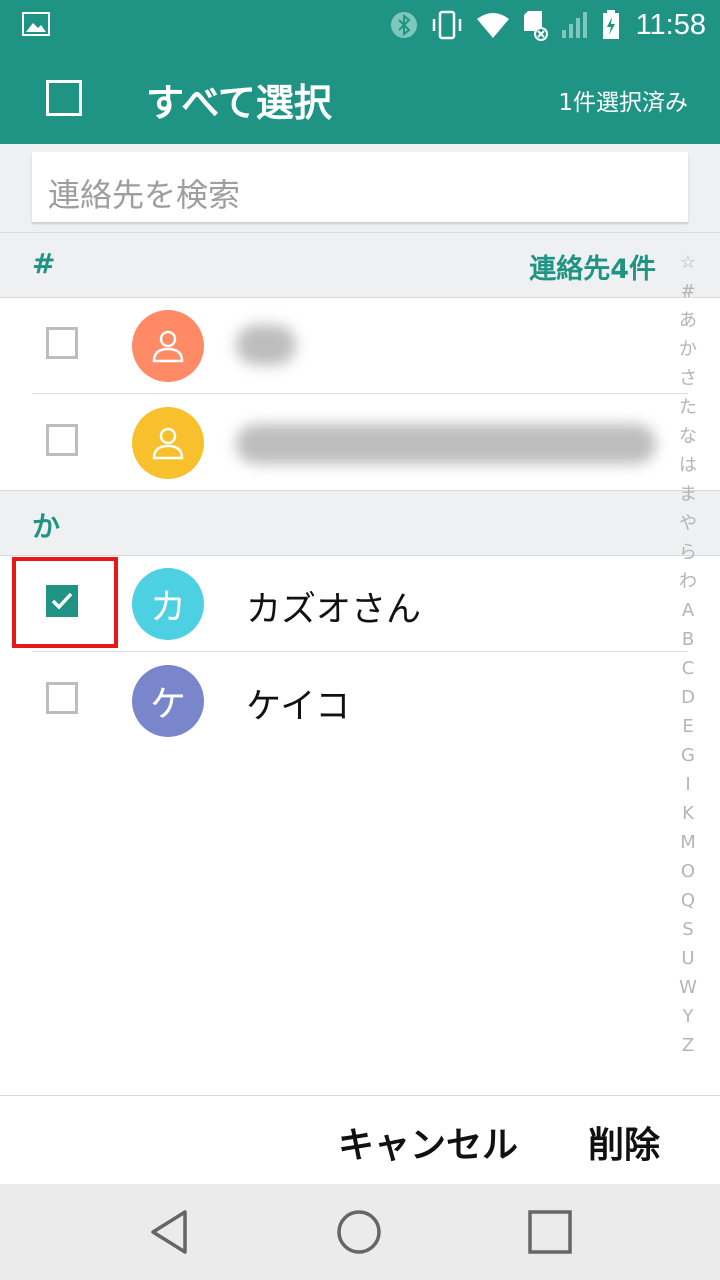  I want to click on index-letter: I, so click(688, 784).